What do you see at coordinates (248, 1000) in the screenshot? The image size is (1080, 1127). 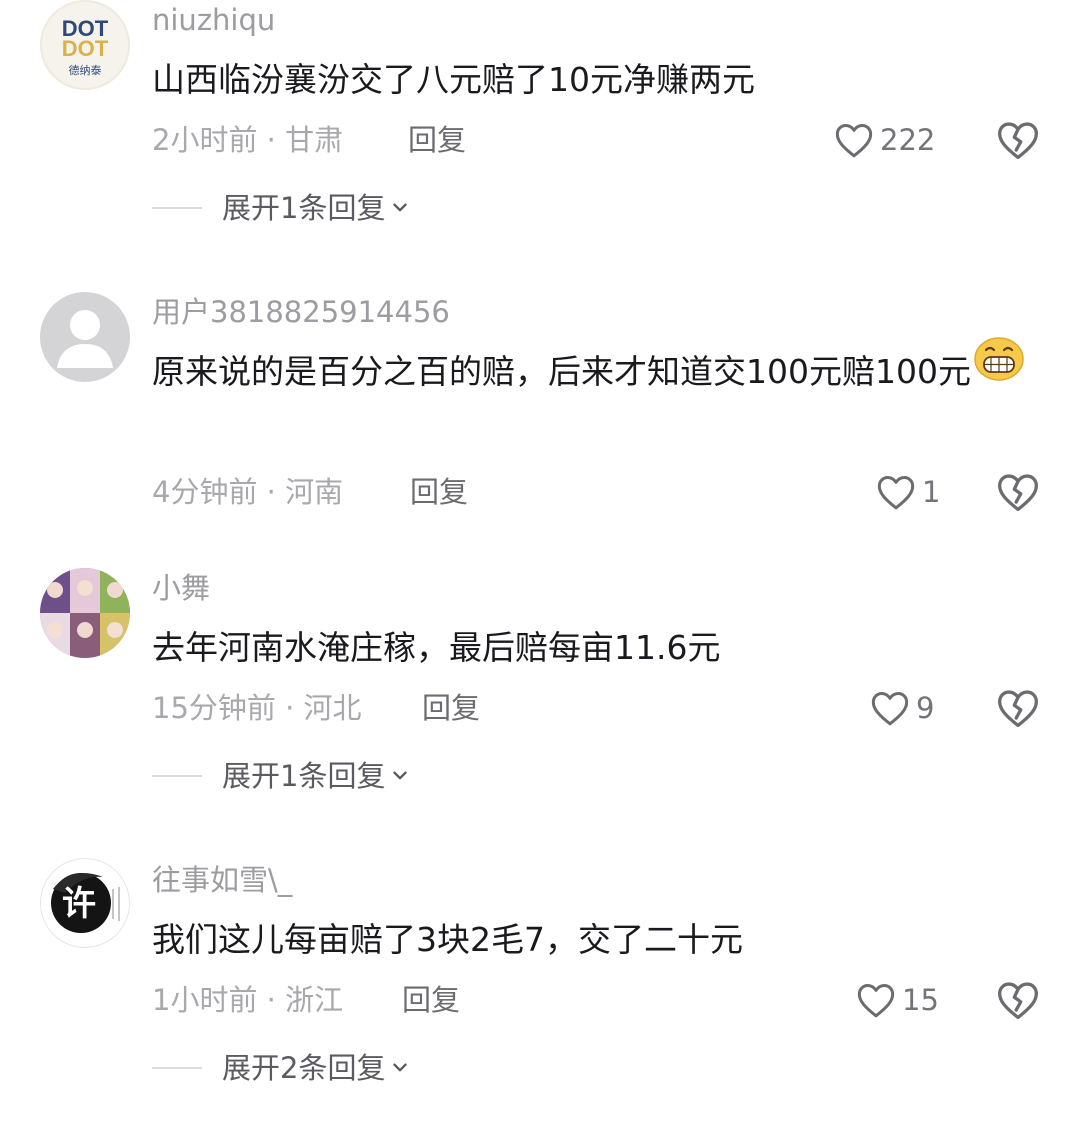 I see `comment-meta: 1小时前 · 浙江` at bounding box center [248, 1000].